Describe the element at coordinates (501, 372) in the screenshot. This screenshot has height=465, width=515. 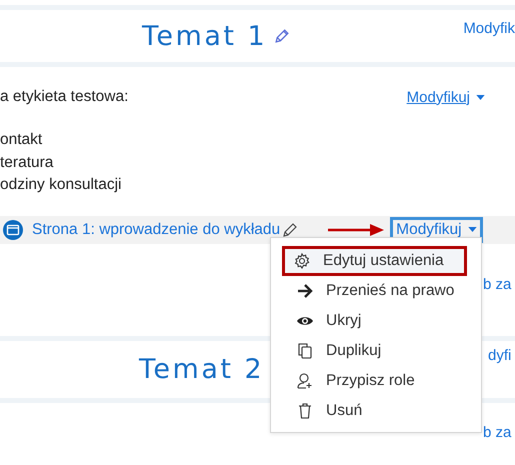
I see `modify-link: dyfi` at that location.